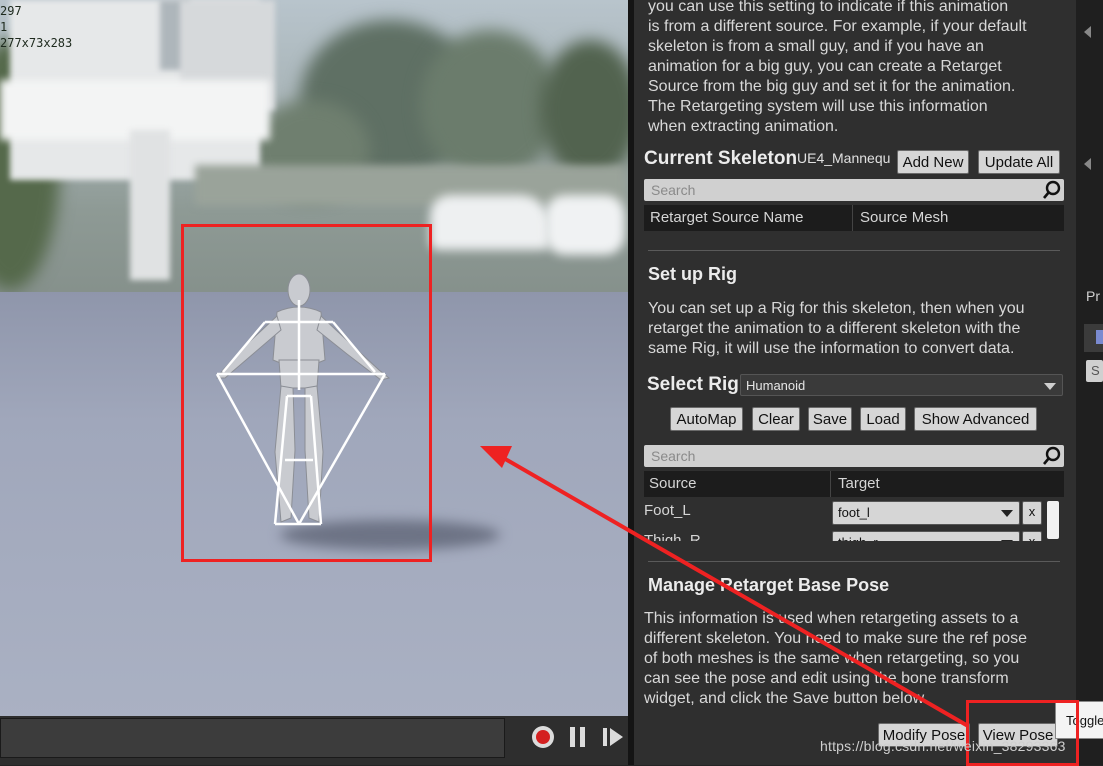 The image size is (1103, 766). I want to click on select-rig-label: Select Rig, so click(693, 384).